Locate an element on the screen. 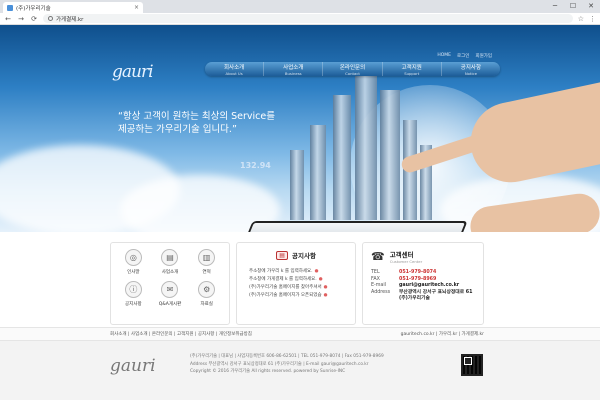  favicon-icon is located at coordinates (10, 7).